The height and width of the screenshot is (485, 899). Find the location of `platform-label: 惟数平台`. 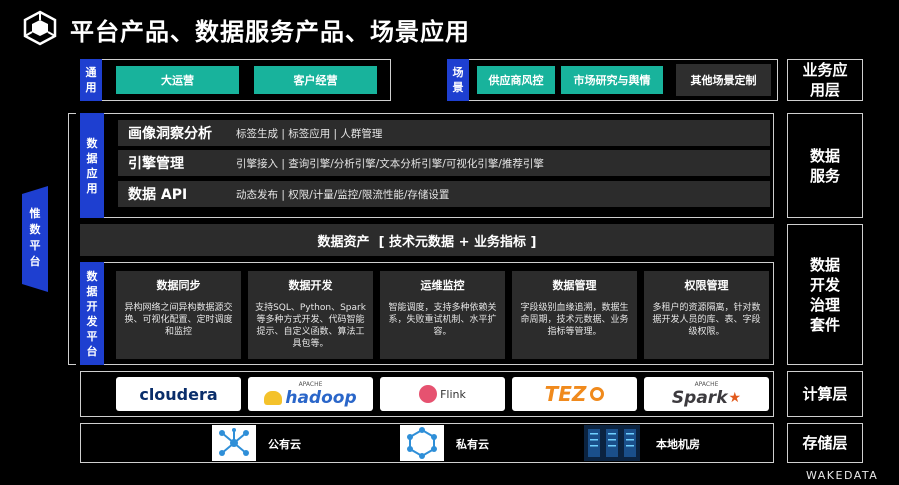

platform-label: 惟数平台 is located at coordinates (35, 237).